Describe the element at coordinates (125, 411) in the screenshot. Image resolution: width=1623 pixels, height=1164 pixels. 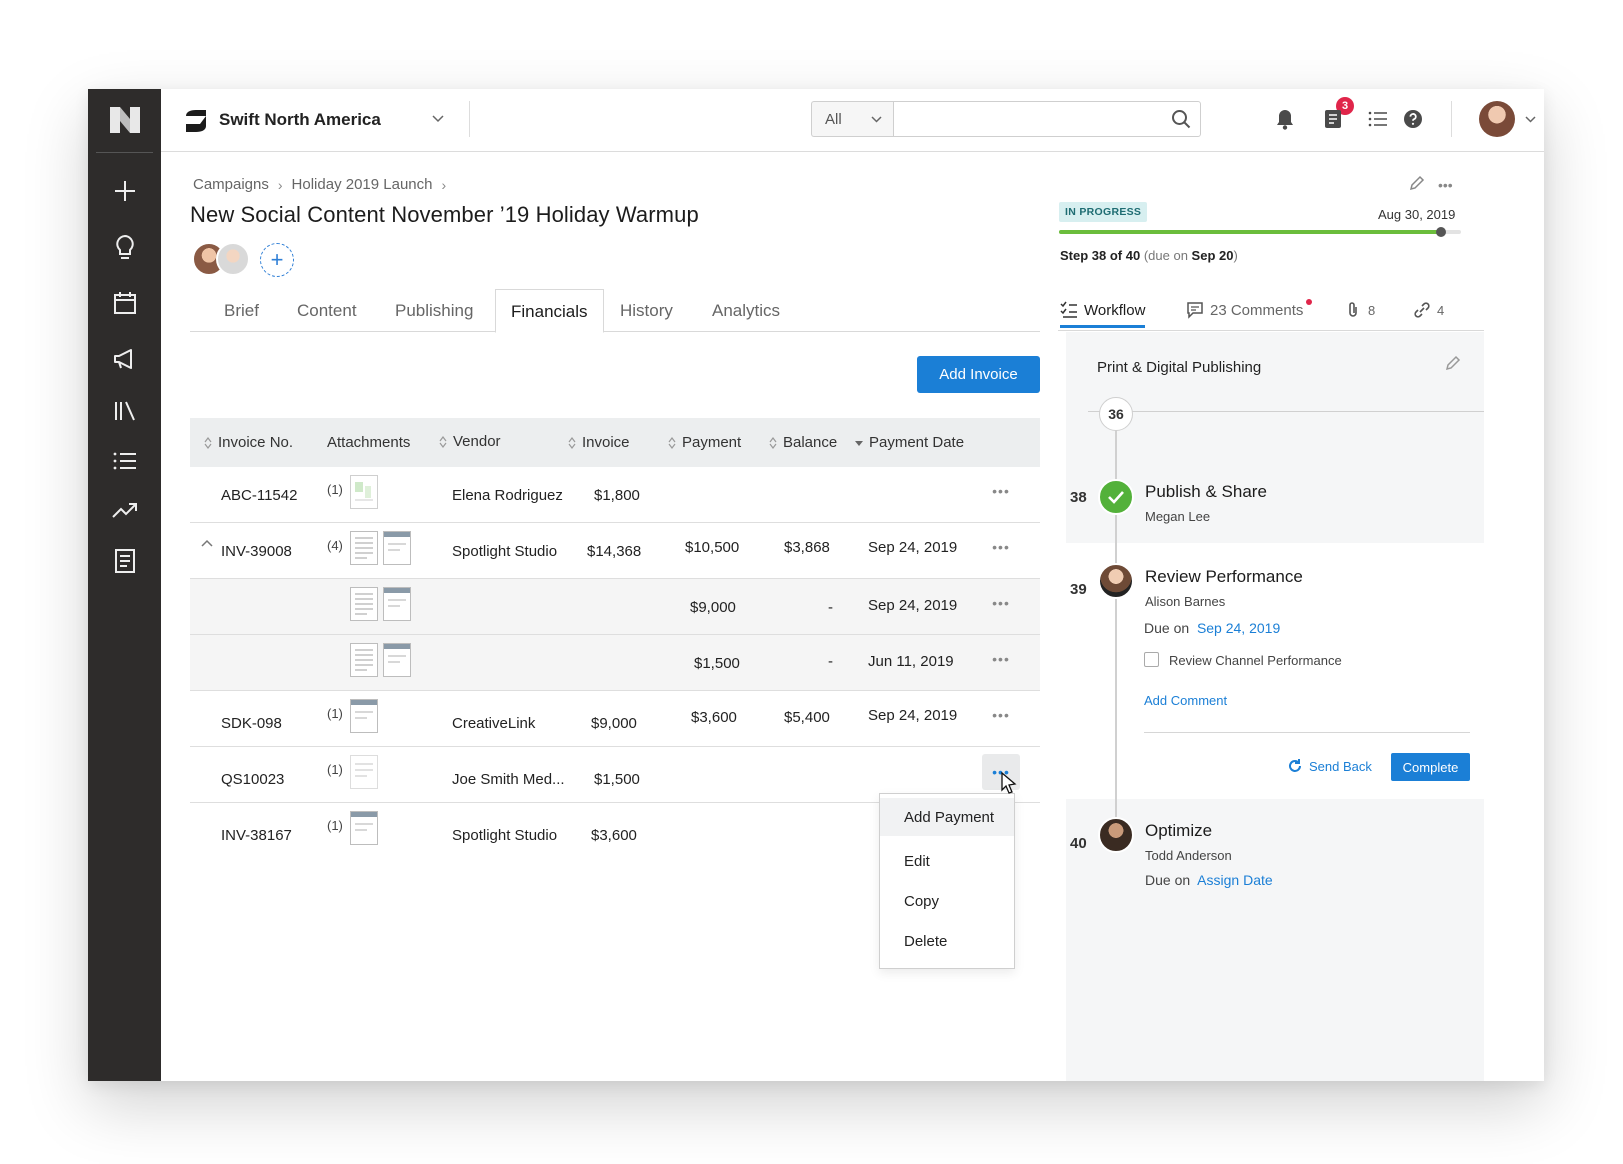
I see `library-icon` at that location.